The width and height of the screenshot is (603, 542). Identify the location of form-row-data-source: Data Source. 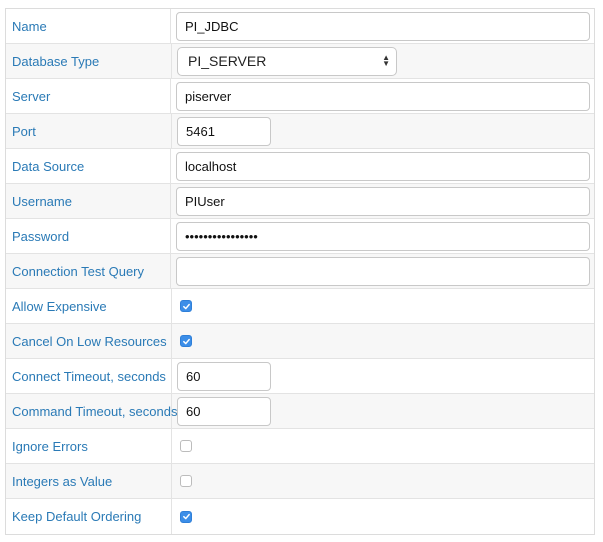
(300, 166).